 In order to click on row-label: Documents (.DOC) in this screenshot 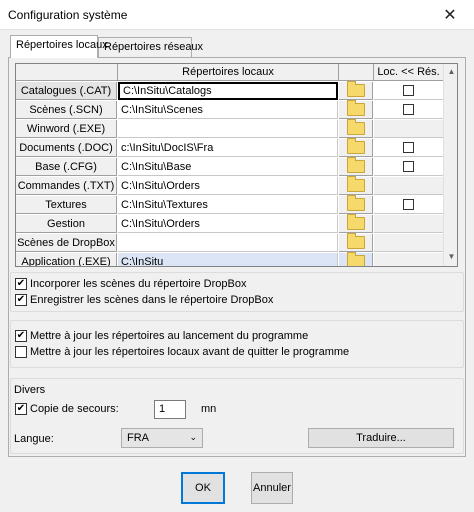, I will do `click(66, 148)`.